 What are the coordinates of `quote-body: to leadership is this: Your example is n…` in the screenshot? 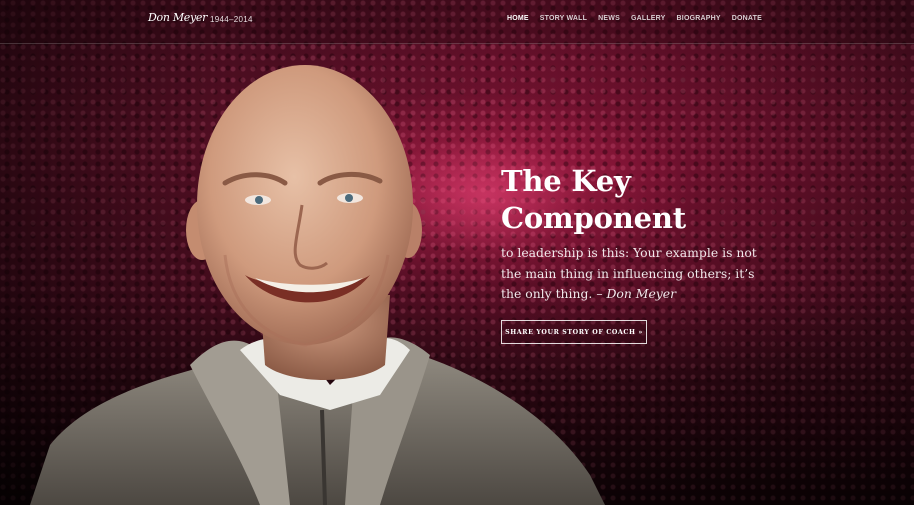 It's located at (636, 274).